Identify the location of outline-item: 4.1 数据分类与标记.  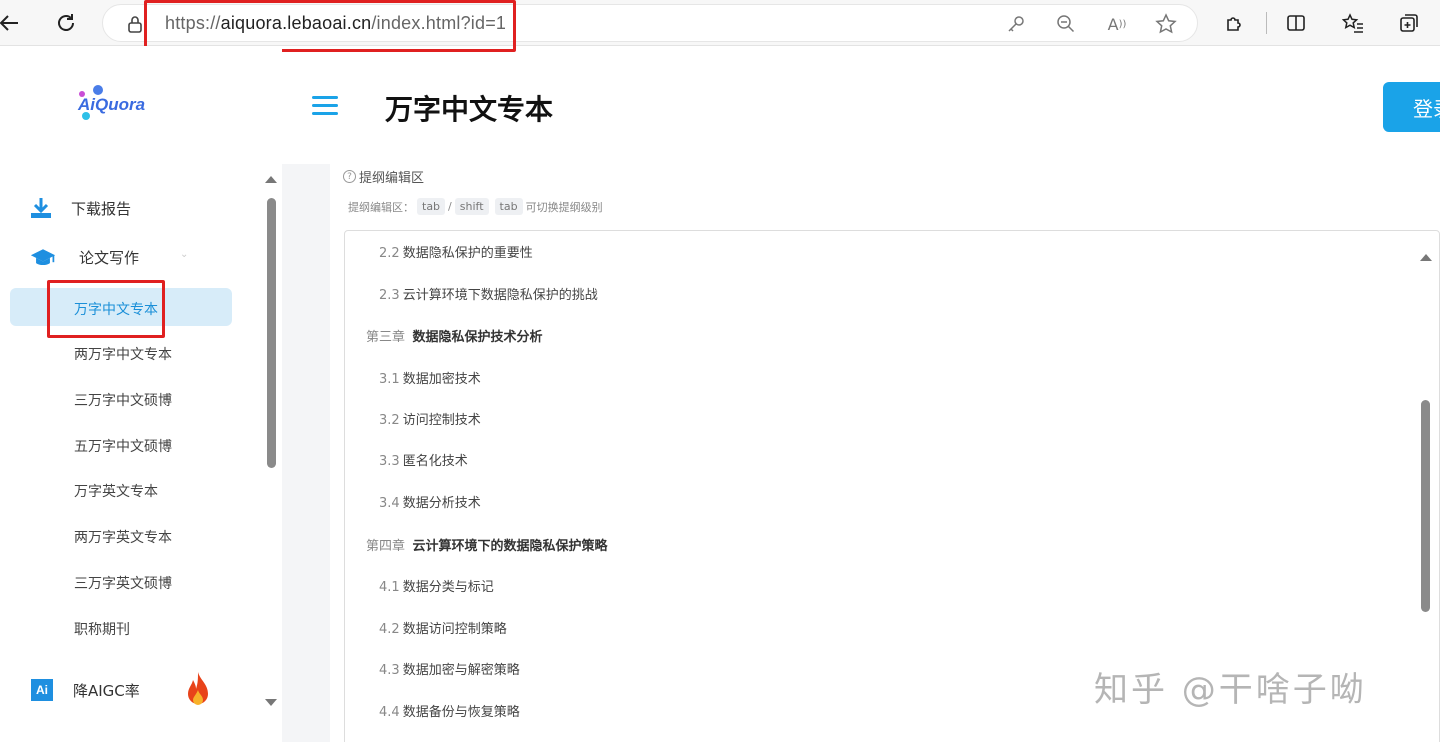
(436, 585).